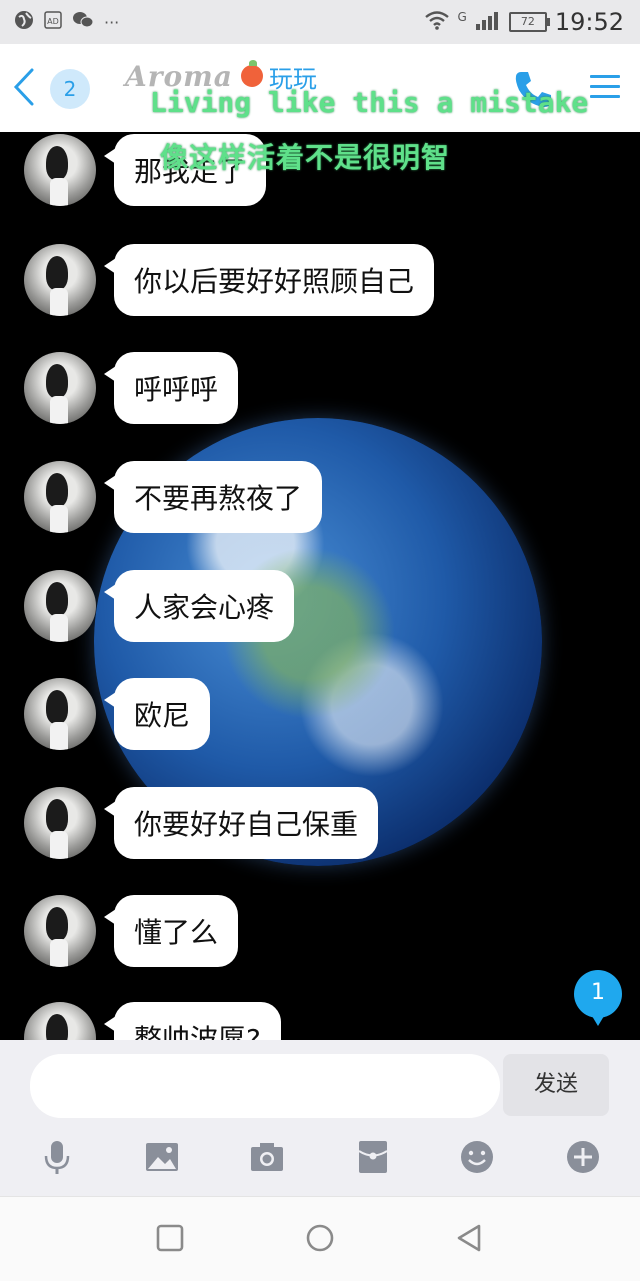 The height and width of the screenshot is (1281, 640). I want to click on signal-icon, so click(488, 22).